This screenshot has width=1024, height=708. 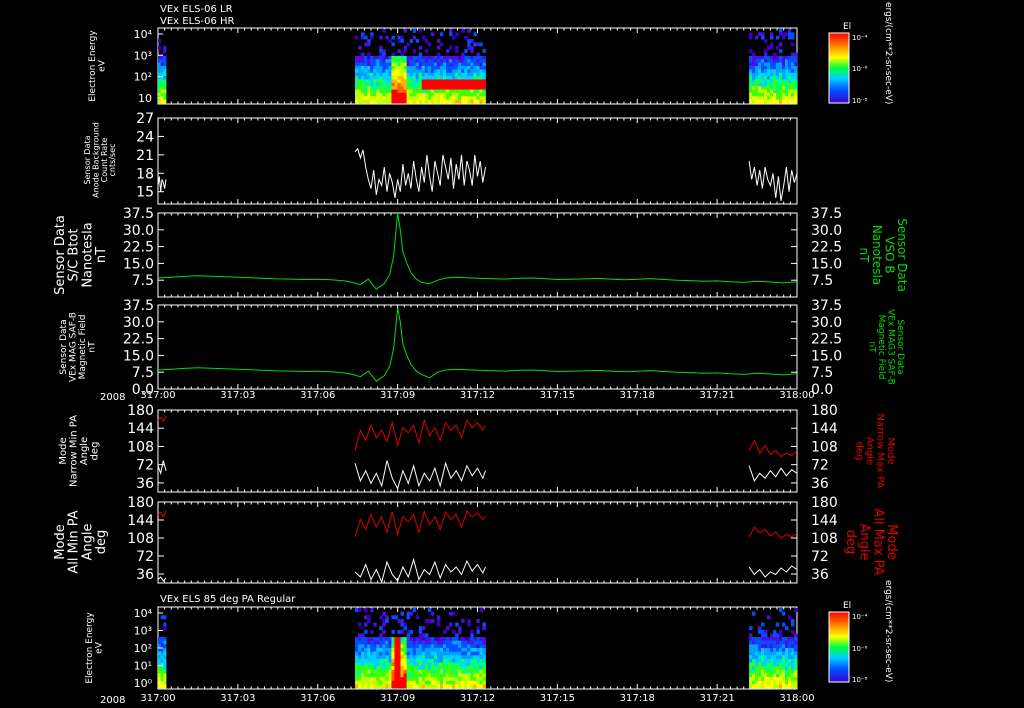 What do you see at coordinates (796, 698) in the screenshot?
I see `time-tick-label: 318:00` at bounding box center [796, 698].